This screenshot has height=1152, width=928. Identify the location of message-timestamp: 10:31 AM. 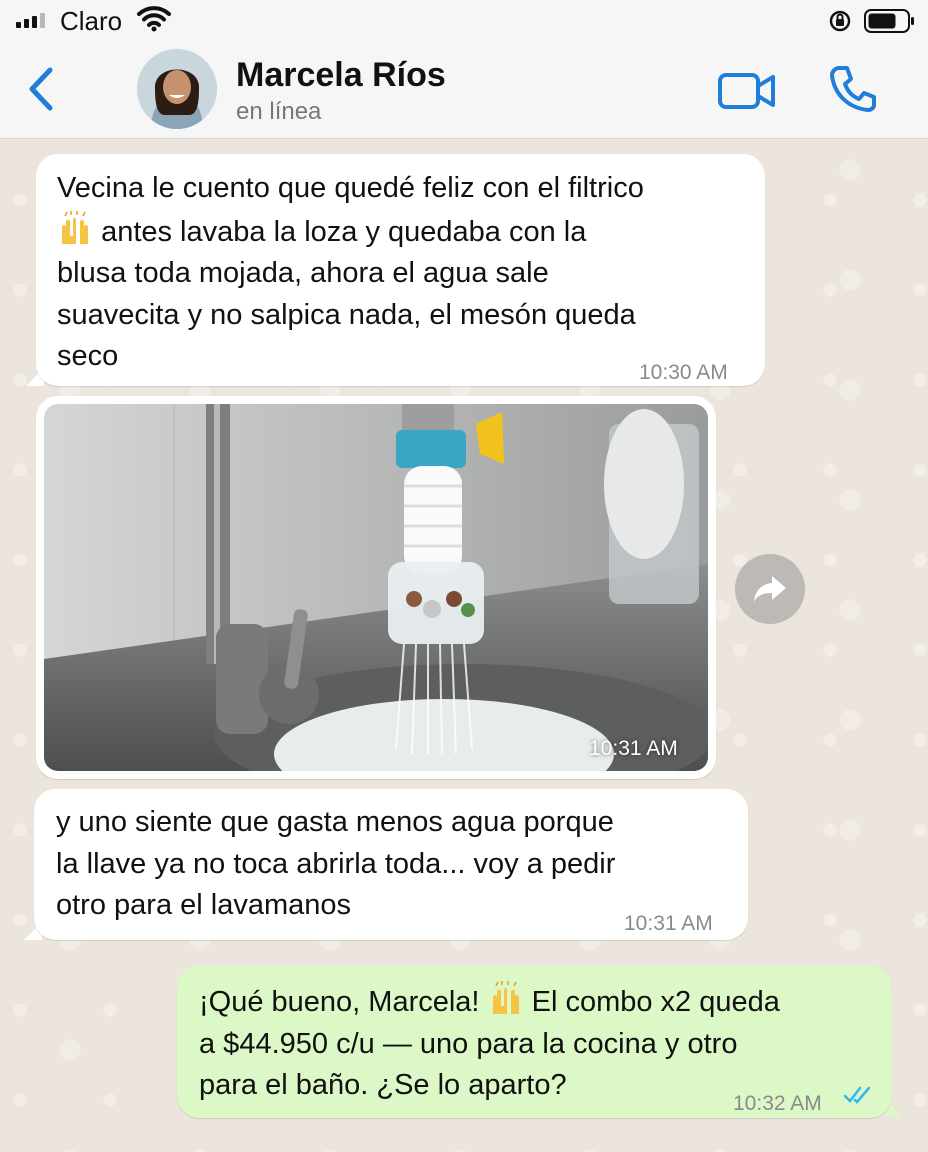
(668, 923).